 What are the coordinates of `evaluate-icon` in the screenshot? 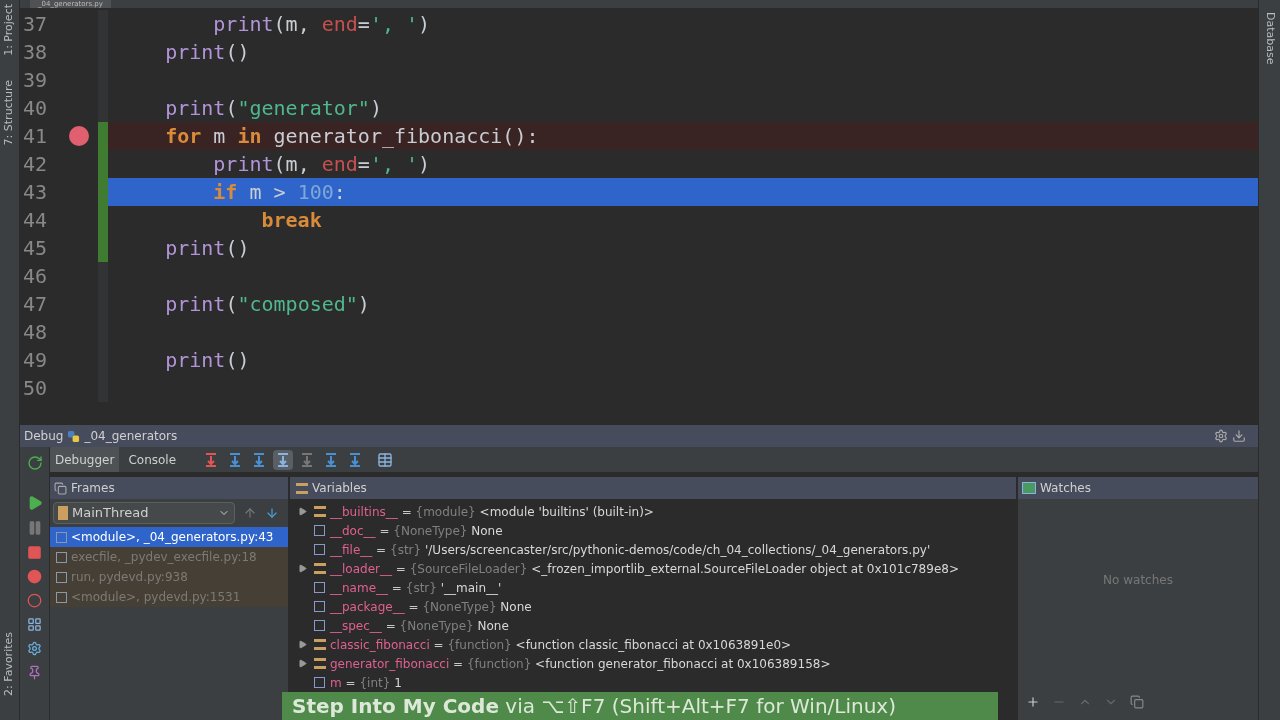 It's located at (385, 459).